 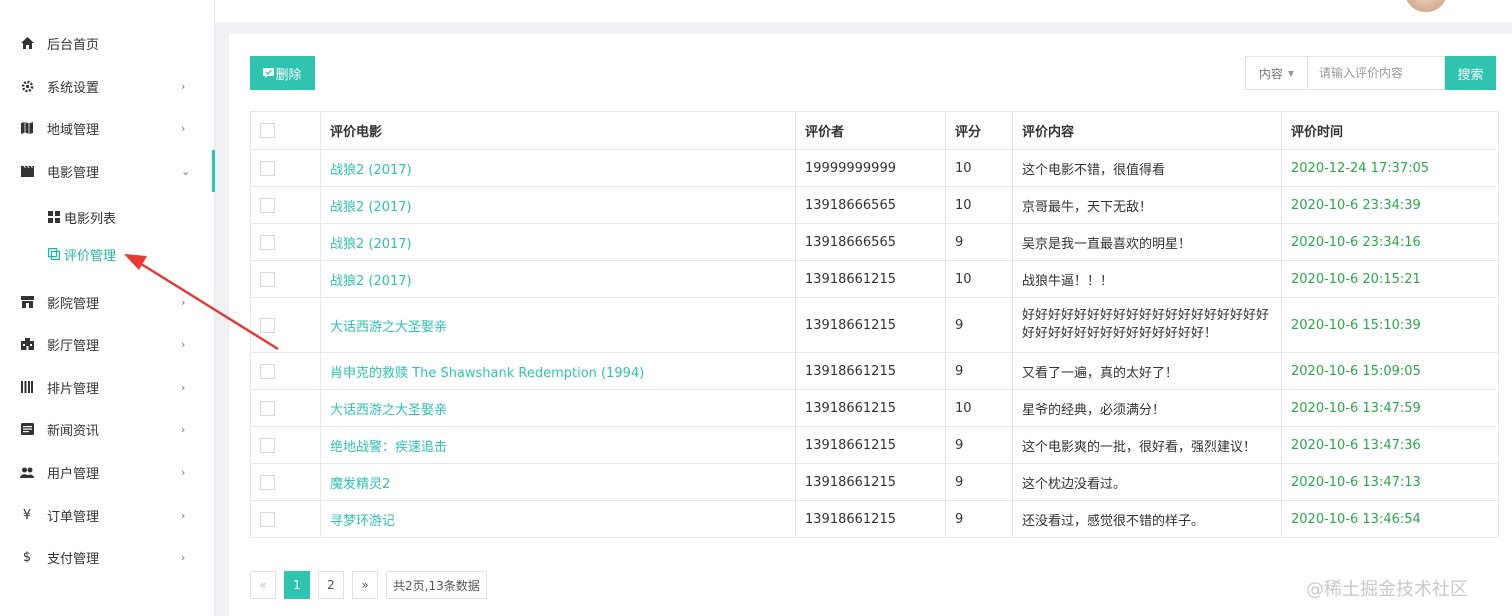 What do you see at coordinates (331, 585) in the screenshot?
I see `page-button-2: 2` at bounding box center [331, 585].